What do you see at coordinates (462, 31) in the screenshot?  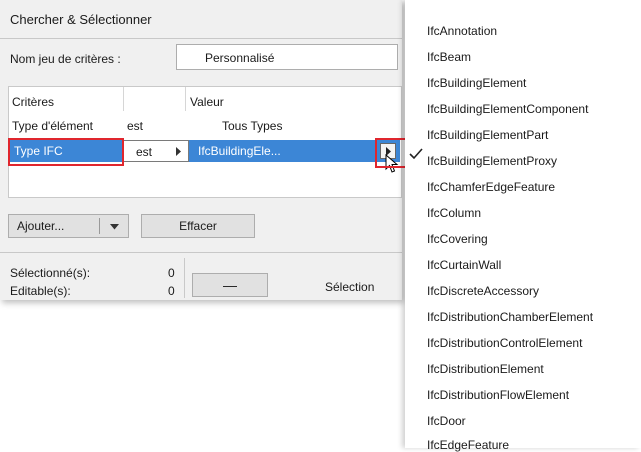 I see `menu-item: IfcAnnotation` at bounding box center [462, 31].